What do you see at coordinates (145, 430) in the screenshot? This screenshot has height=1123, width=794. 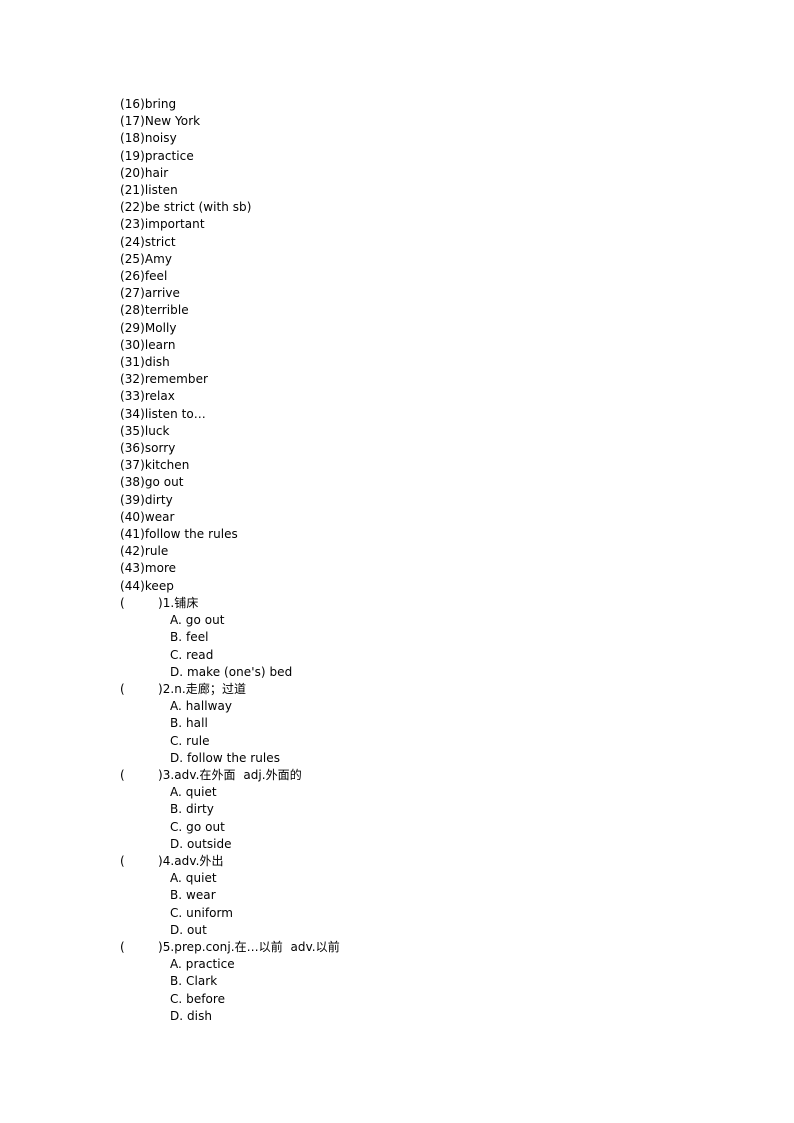 I see `list-item: (35)luck` at bounding box center [145, 430].